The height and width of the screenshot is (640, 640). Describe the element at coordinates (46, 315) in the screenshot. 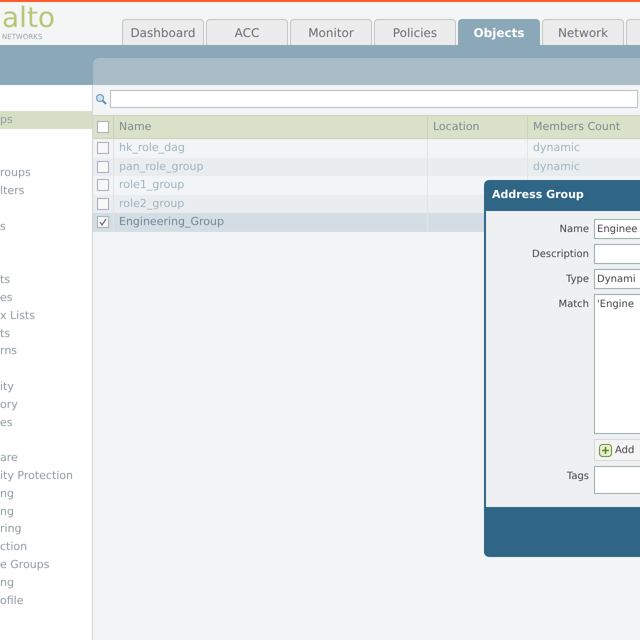

I see `sidebar-item: x Lists` at that location.